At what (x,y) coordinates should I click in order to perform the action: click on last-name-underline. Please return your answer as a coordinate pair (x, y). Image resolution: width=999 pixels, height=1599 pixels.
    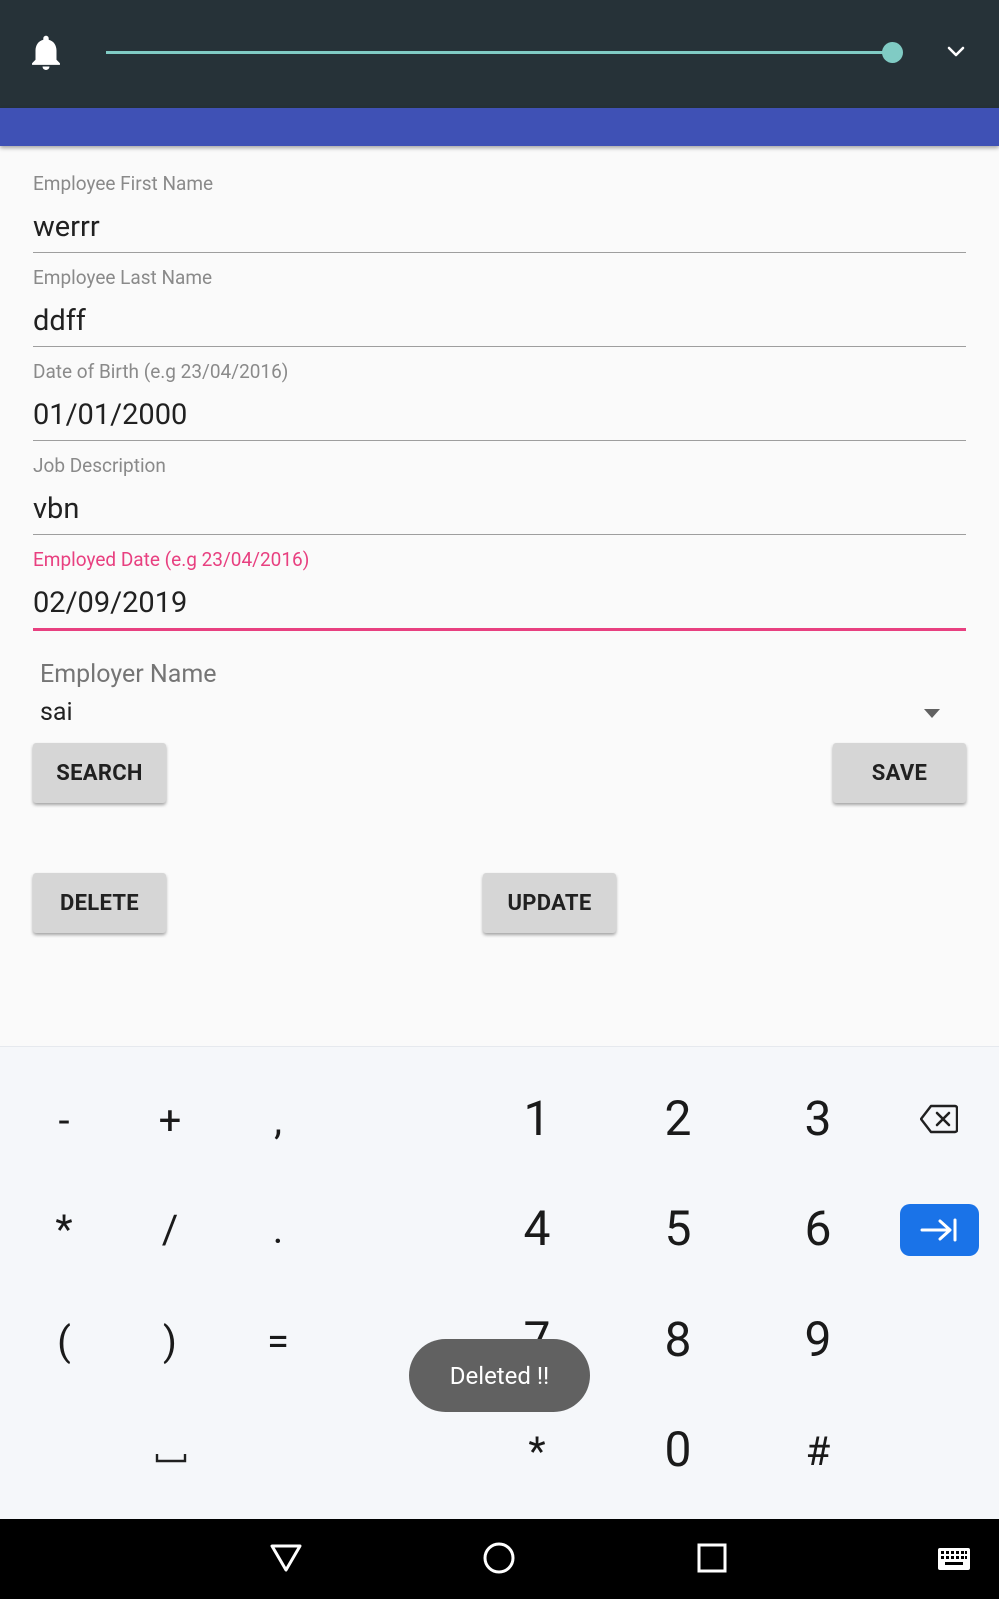
    Looking at the image, I should click on (499, 346).